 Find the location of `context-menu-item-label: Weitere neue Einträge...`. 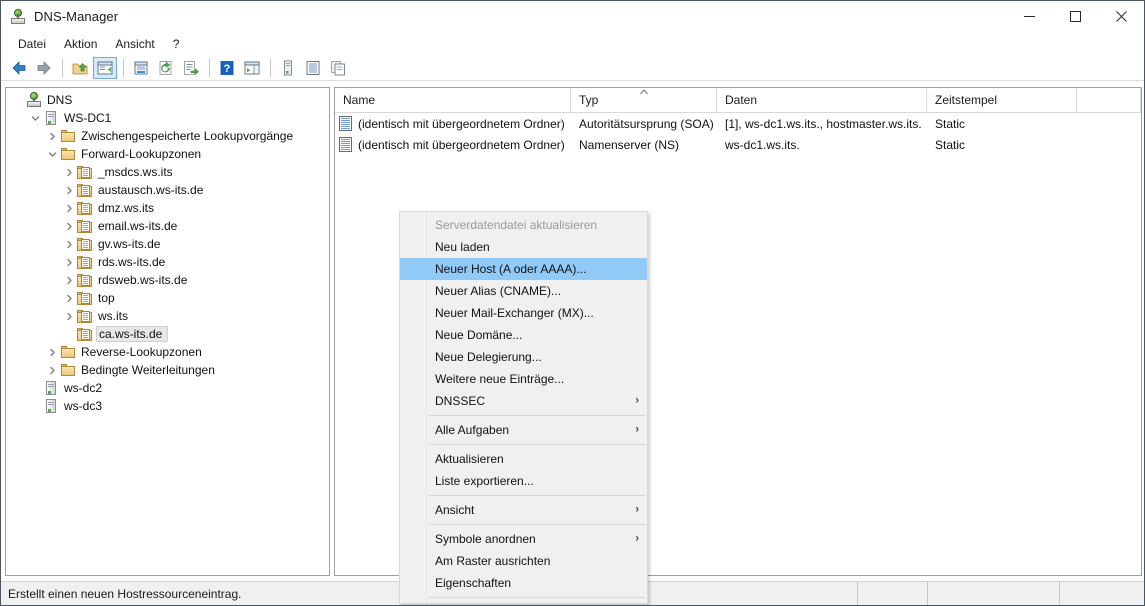

context-menu-item-label: Weitere neue Einträge... is located at coordinates (500, 379).